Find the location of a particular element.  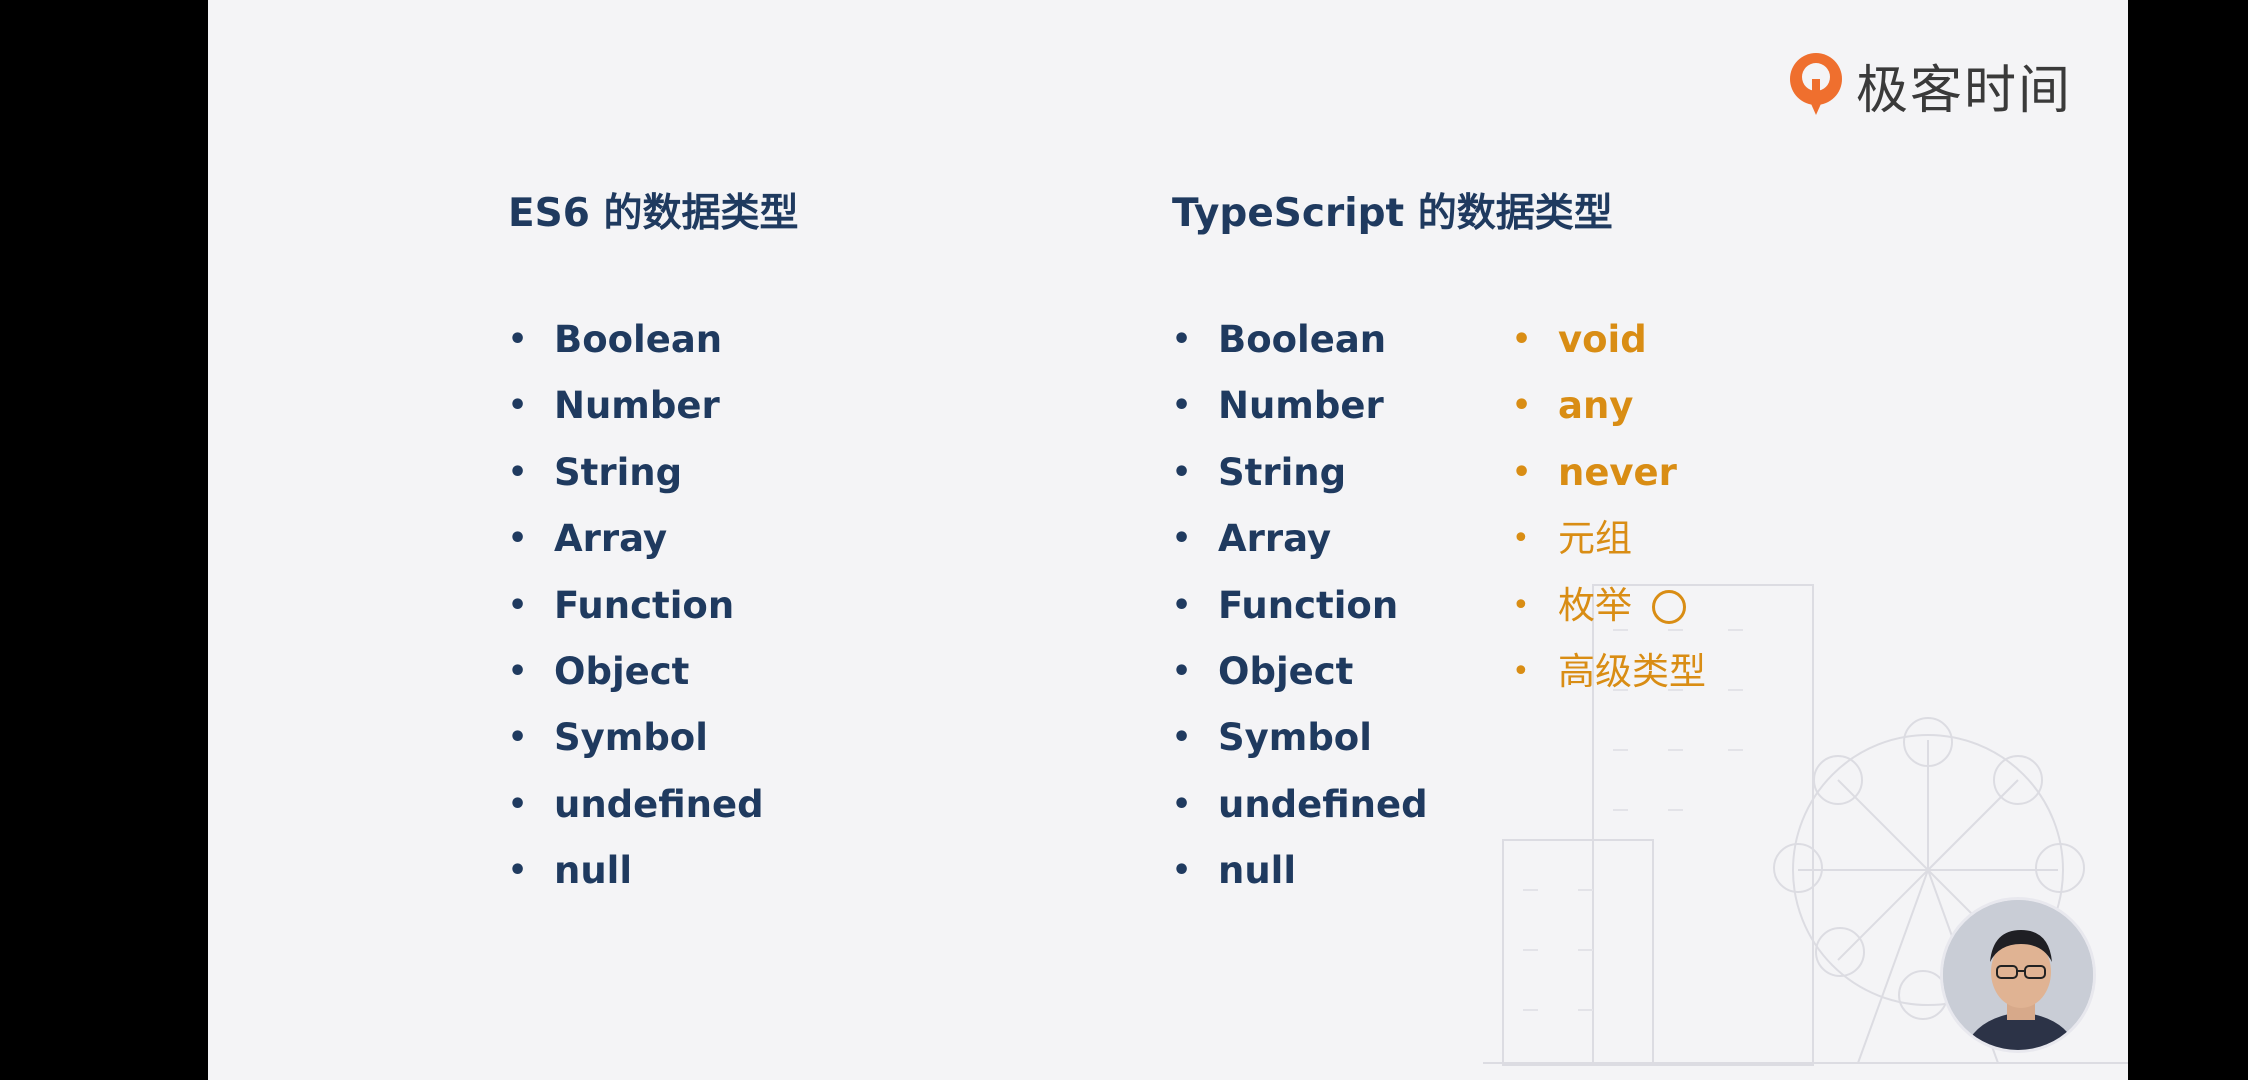

es6-type-item: • Object is located at coordinates (636, 672).